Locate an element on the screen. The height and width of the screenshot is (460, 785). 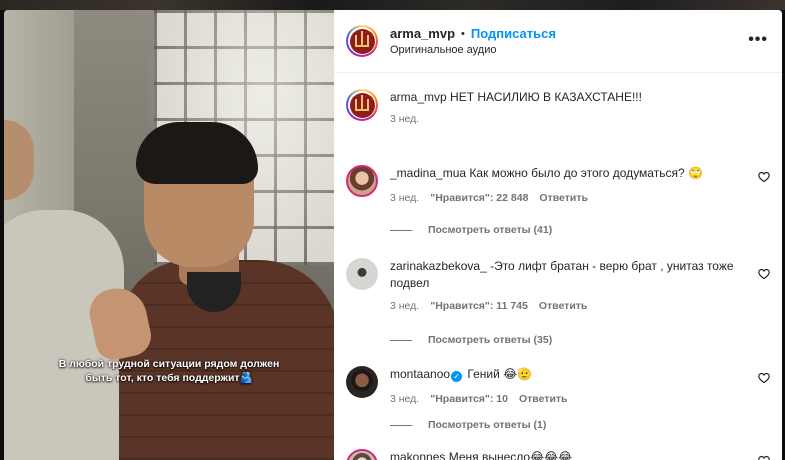
author-username: arma_mvp is located at coordinates (422, 33).